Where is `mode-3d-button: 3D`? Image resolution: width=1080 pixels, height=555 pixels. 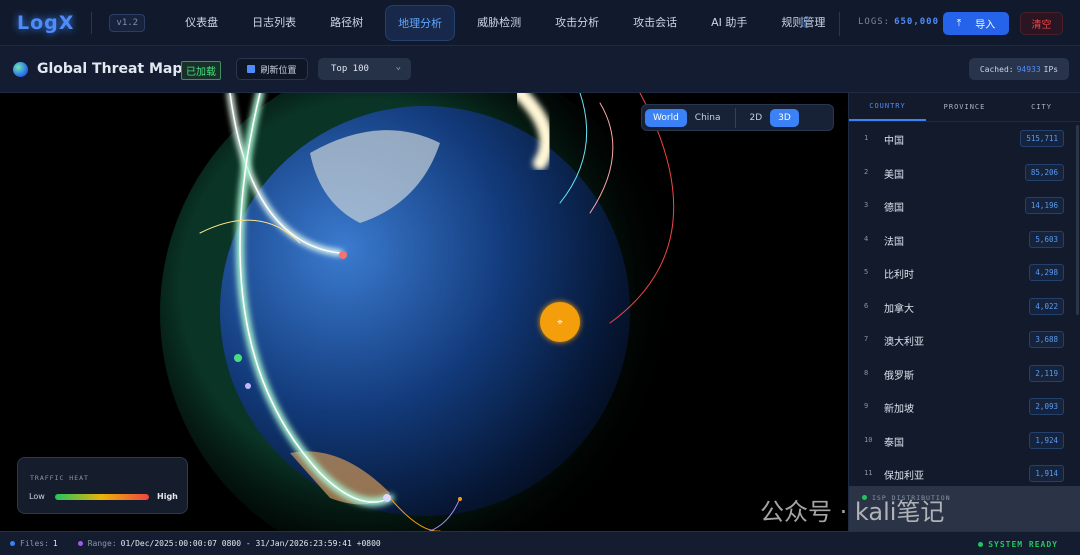 mode-3d-button: 3D is located at coordinates (784, 117).